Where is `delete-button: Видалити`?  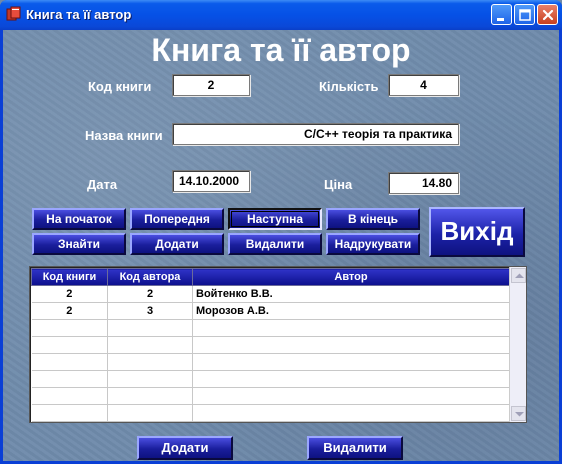
delete-button: Видалити is located at coordinates (275, 244).